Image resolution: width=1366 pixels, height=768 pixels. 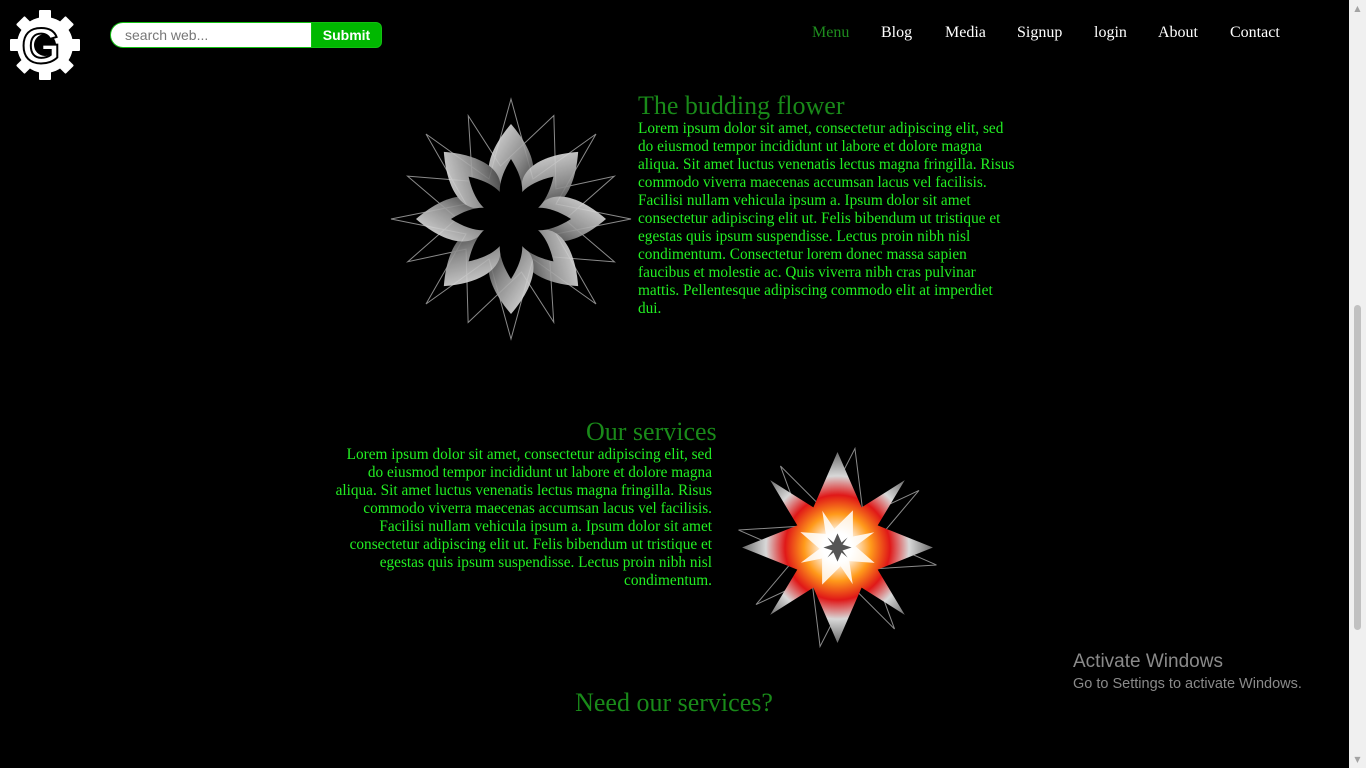 I want to click on orange-red-star-flower-icon, so click(x=837, y=547).